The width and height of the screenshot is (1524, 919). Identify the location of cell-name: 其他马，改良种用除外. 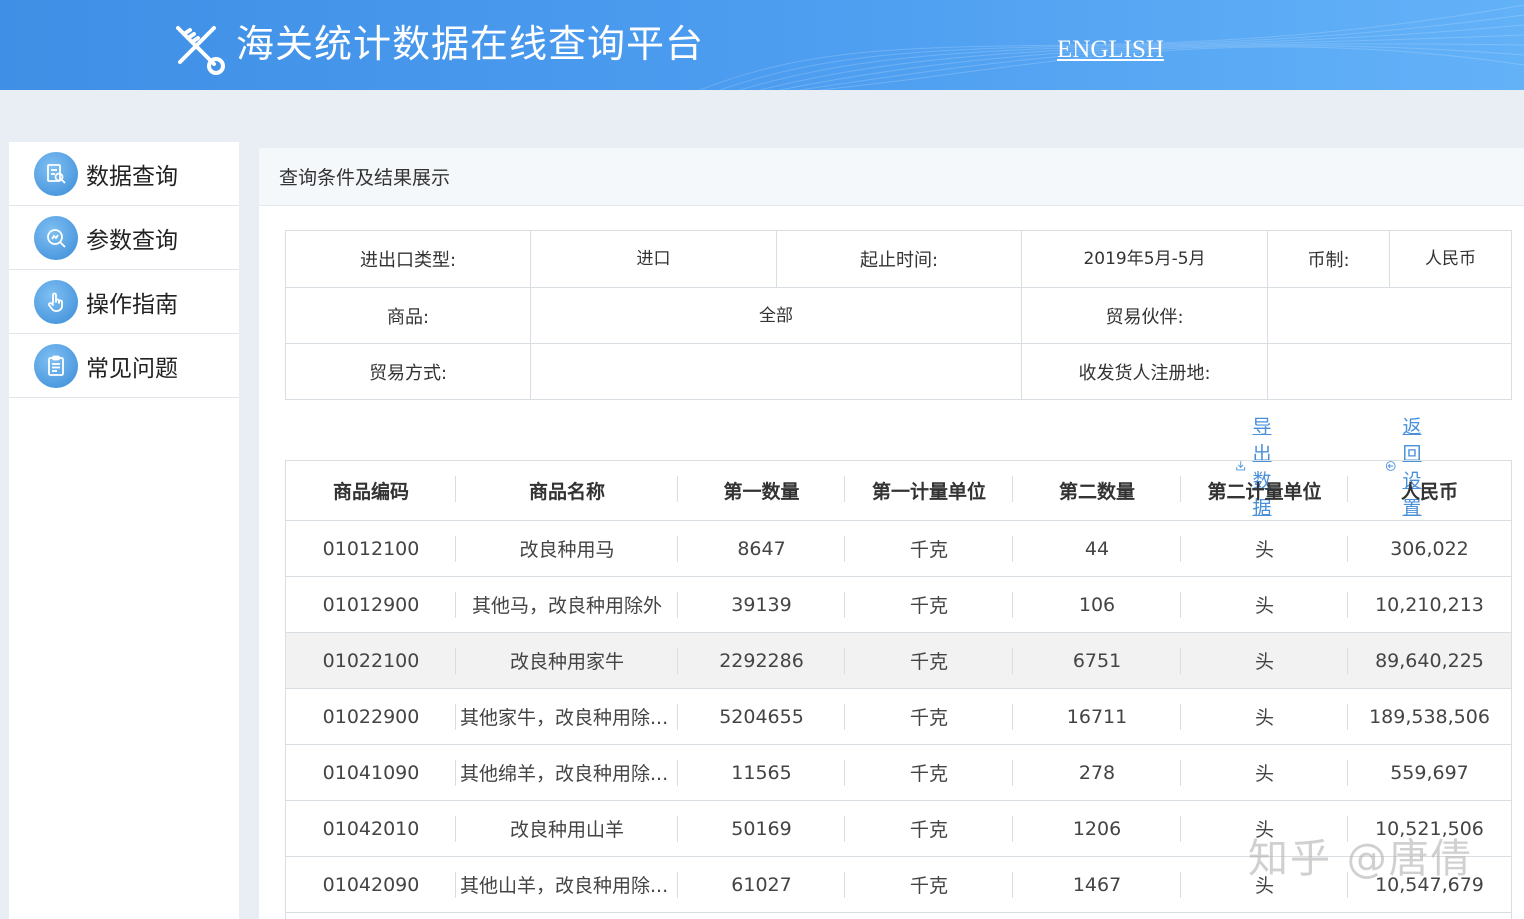
(567, 604).